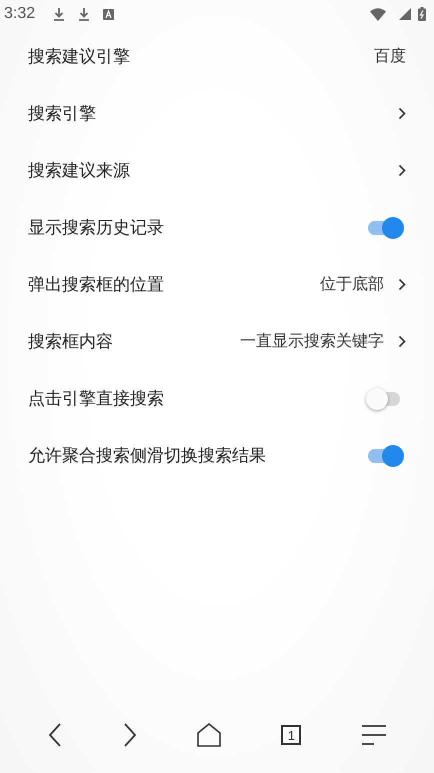  I want to click on settings-row: 弹出搜索框的位置 位于底部, so click(217, 284).